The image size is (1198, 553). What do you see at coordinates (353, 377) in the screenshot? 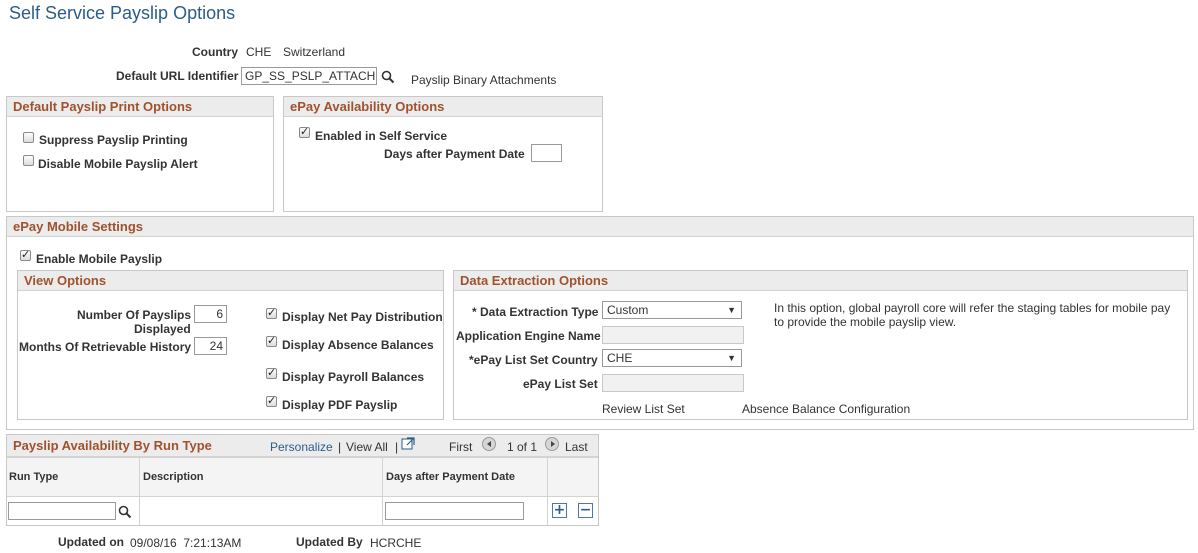
I see `payroll-balances-label: Display Payroll Balances` at bounding box center [353, 377].